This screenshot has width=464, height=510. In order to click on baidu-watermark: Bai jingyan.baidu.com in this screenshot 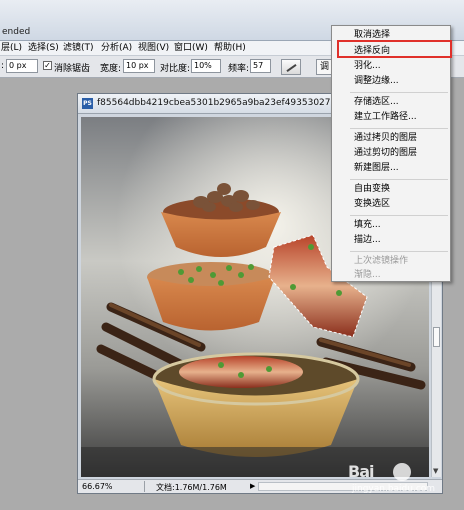, I will do `click(403, 482)`.